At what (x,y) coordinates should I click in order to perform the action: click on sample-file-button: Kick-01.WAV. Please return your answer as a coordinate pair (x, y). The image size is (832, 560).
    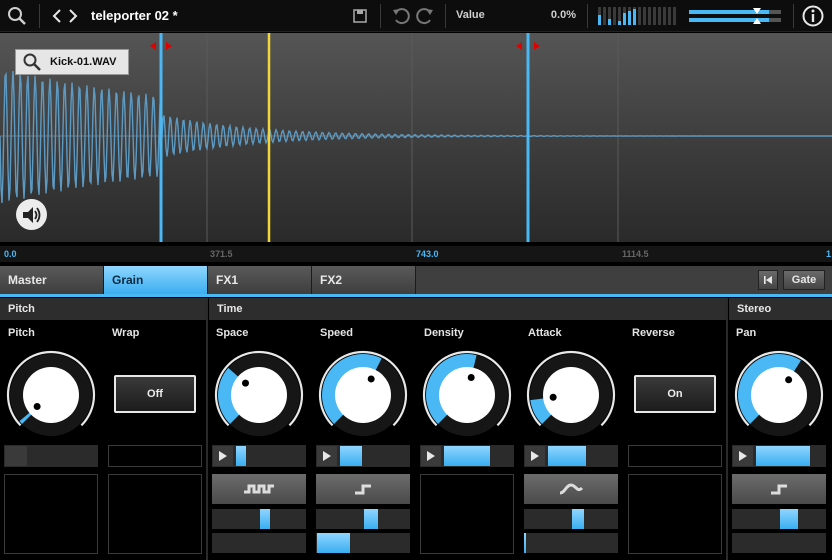
    Looking at the image, I should click on (72, 62).